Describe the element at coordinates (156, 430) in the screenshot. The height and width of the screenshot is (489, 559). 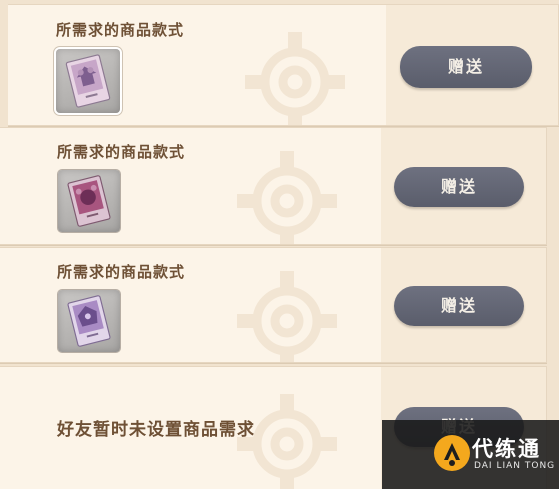
I see `no-request-message: 好友暂时未设置商品需求` at that location.